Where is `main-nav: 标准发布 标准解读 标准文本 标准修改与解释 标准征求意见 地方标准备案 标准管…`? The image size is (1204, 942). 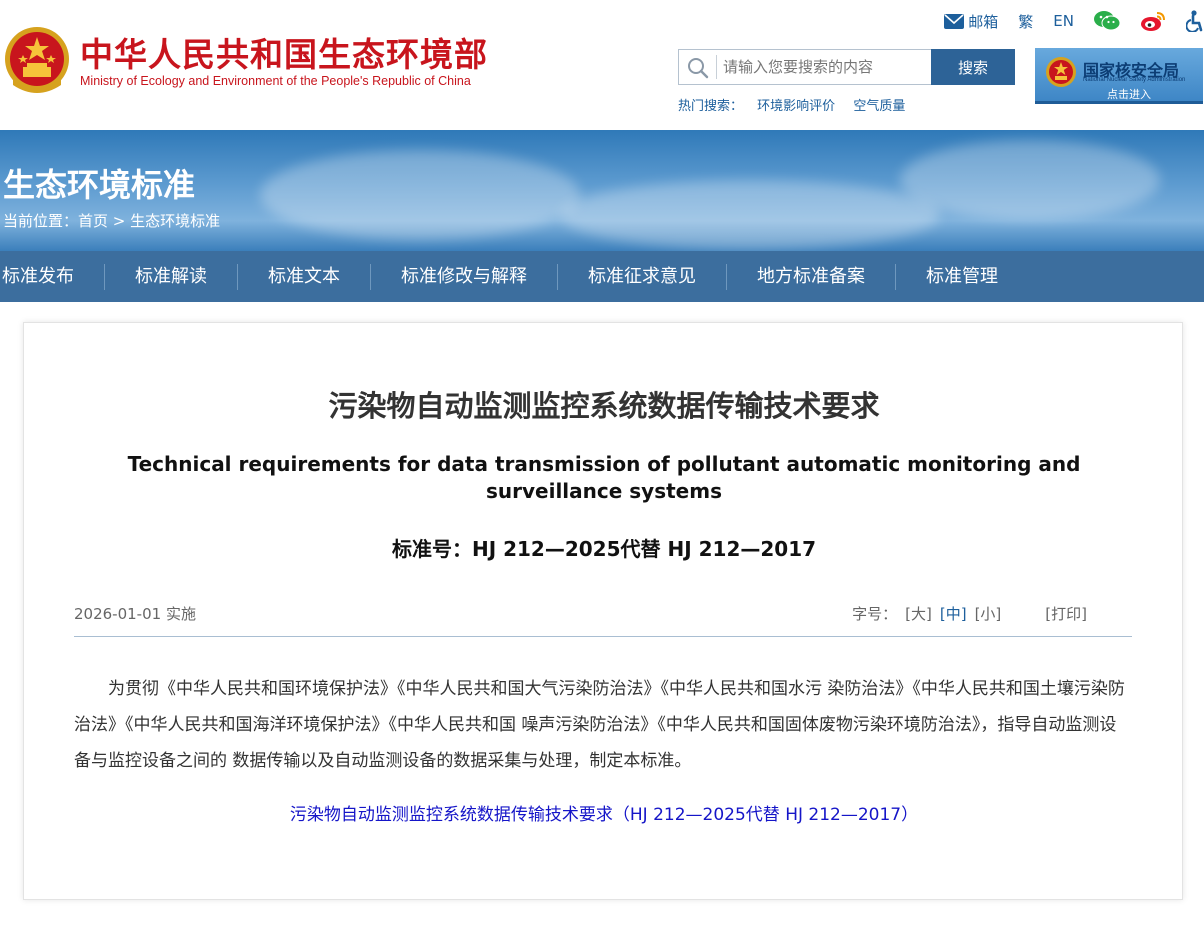
main-nav: 标准发布 标准解读 标准文本 标准修改与解释 标准征求意见 地方标准备案 标准管… is located at coordinates (602, 276).